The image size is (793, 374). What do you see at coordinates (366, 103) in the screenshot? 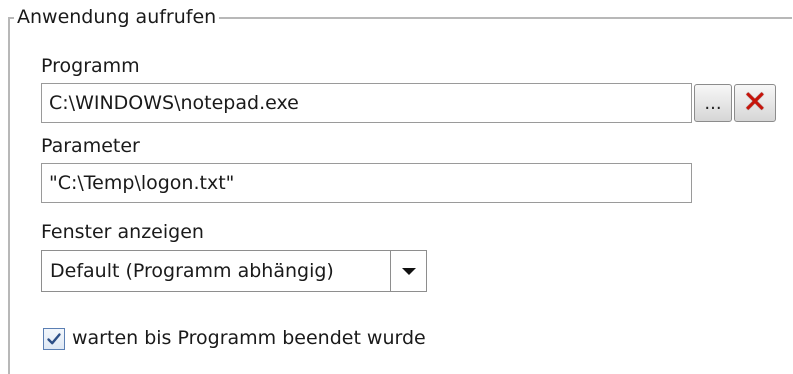
I see `program-input: C:\WINDOWS\notepad.exe` at bounding box center [366, 103].